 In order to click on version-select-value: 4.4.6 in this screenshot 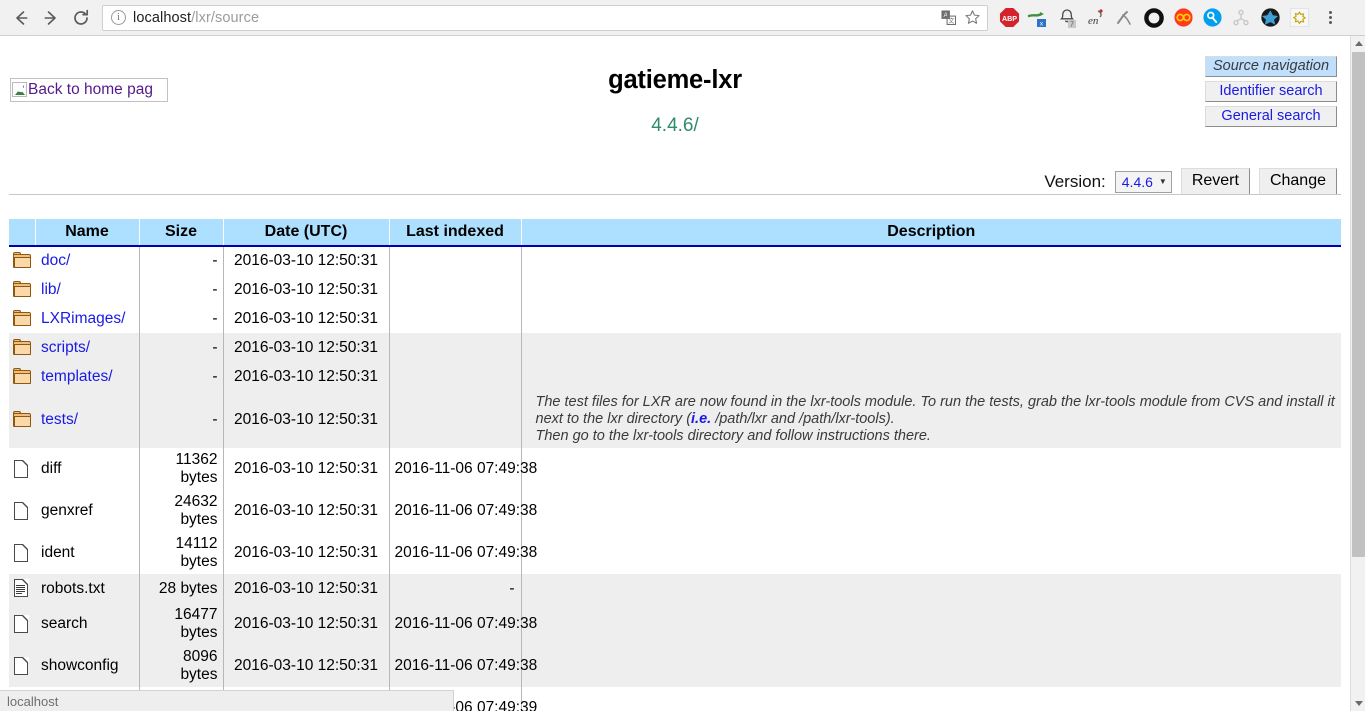, I will do `click(1137, 181)`.